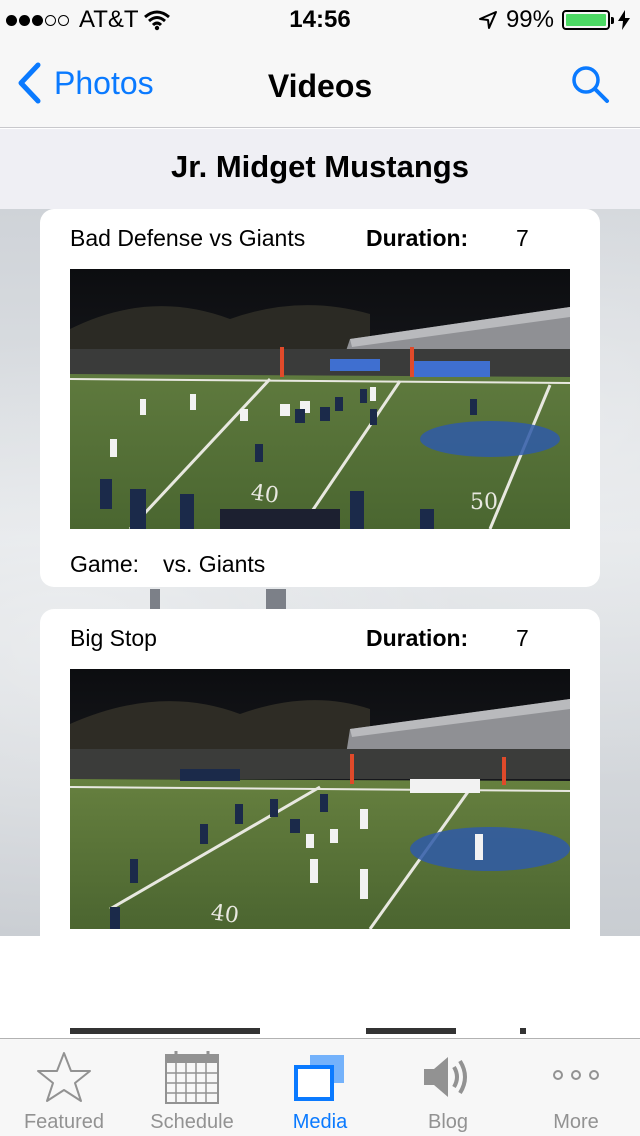 The height and width of the screenshot is (1136, 640). What do you see at coordinates (188, 238) in the screenshot?
I see `video-title: Bad Defense vs Giants` at bounding box center [188, 238].